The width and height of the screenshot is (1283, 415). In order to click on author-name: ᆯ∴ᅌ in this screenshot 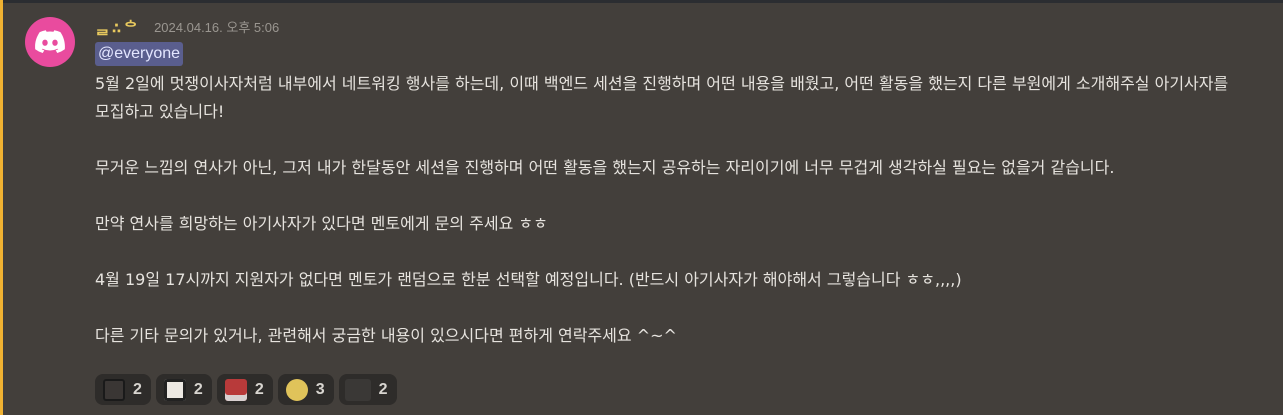, I will do `click(117, 26)`.